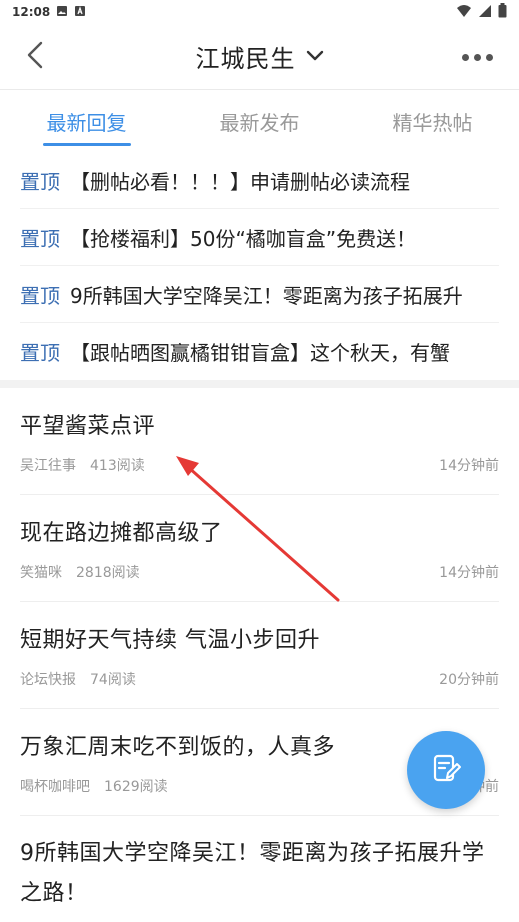 The image size is (519, 922). I want to click on signal-icon, so click(485, 12).